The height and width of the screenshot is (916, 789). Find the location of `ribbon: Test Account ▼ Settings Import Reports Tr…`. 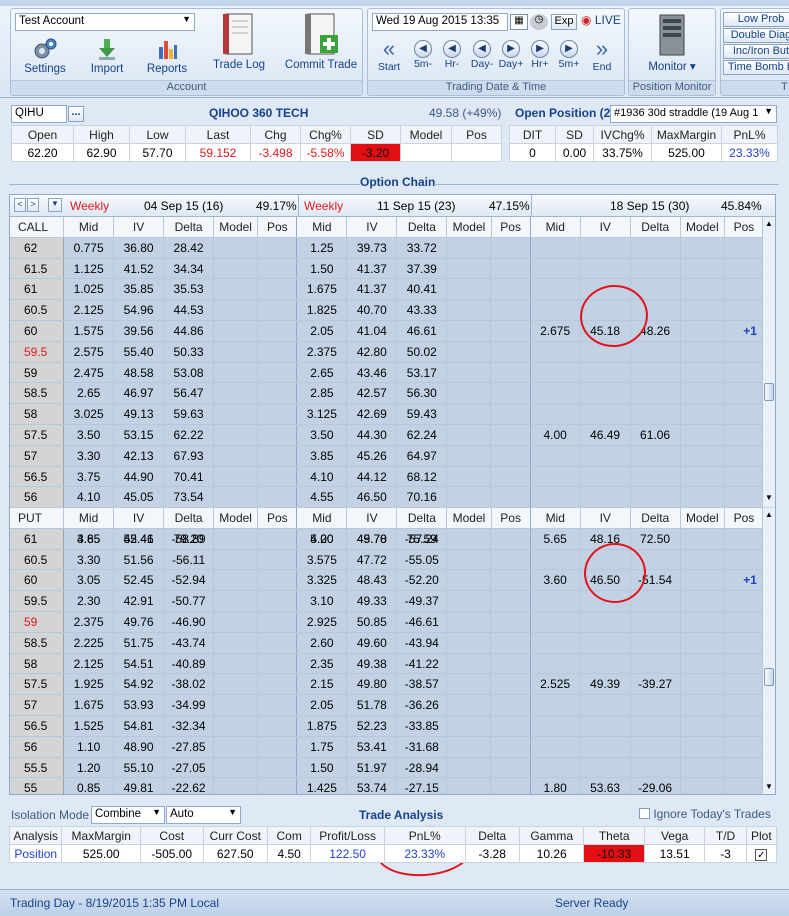

ribbon: Test Account ▼ Settings Import Reports Tr… is located at coordinates (394, 49).